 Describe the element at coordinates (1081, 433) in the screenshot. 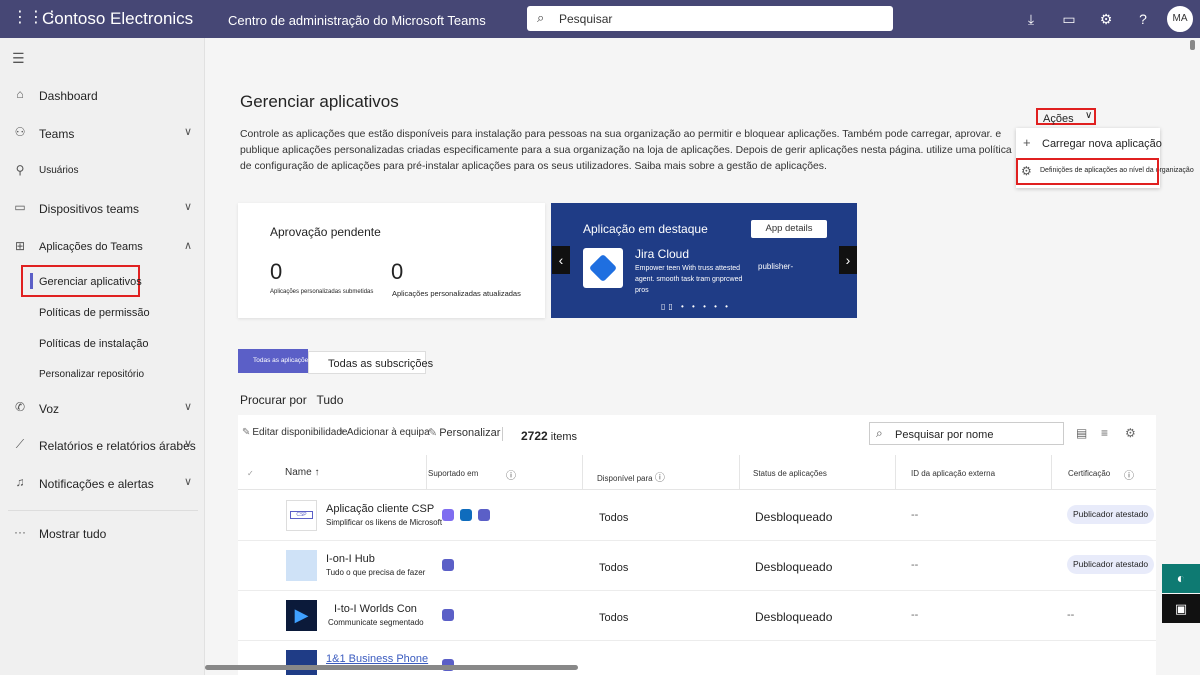

I see `excel-export-icon: ▤` at that location.